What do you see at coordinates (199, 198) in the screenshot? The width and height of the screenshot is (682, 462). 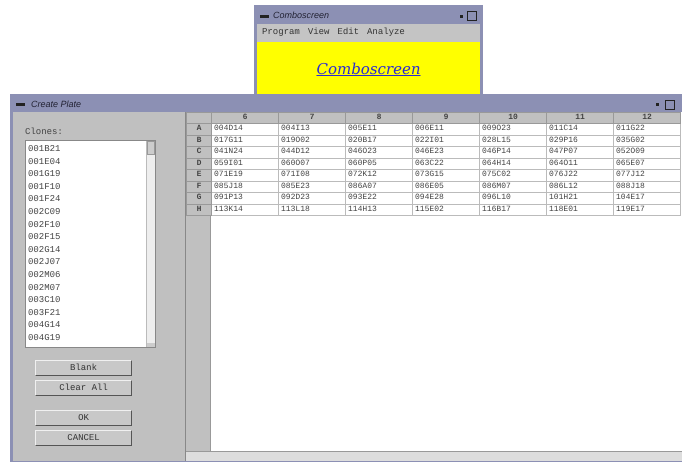 I see `row-header: G` at bounding box center [199, 198].